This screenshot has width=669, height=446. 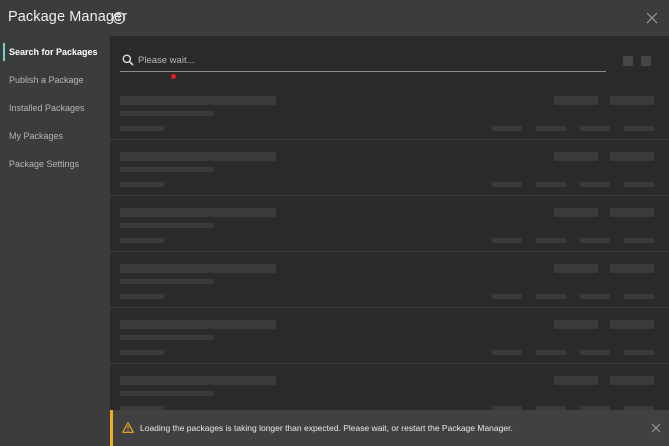 What do you see at coordinates (68, 17) in the screenshot?
I see `window-title: Package Manager` at bounding box center [68, 17].